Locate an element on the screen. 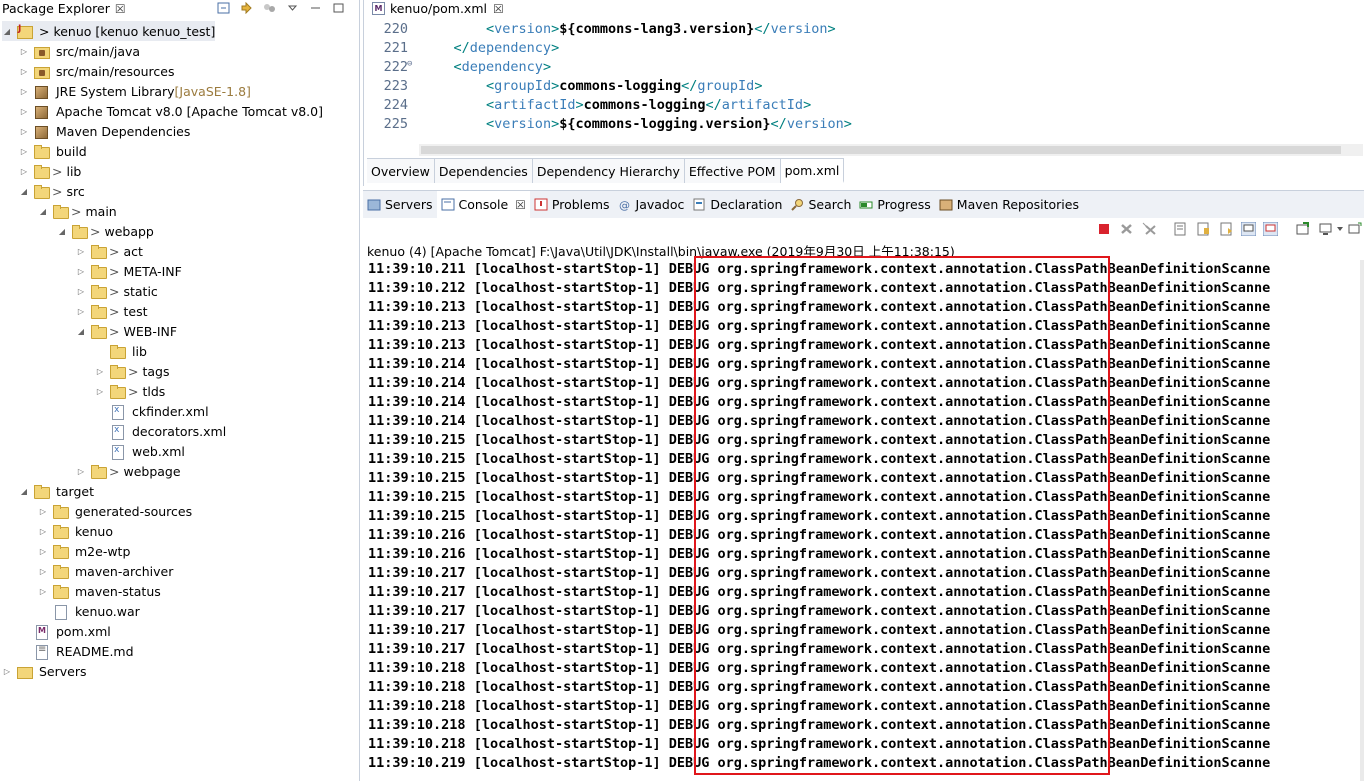  tree-item: README.md is located at coordinates (76, 651).